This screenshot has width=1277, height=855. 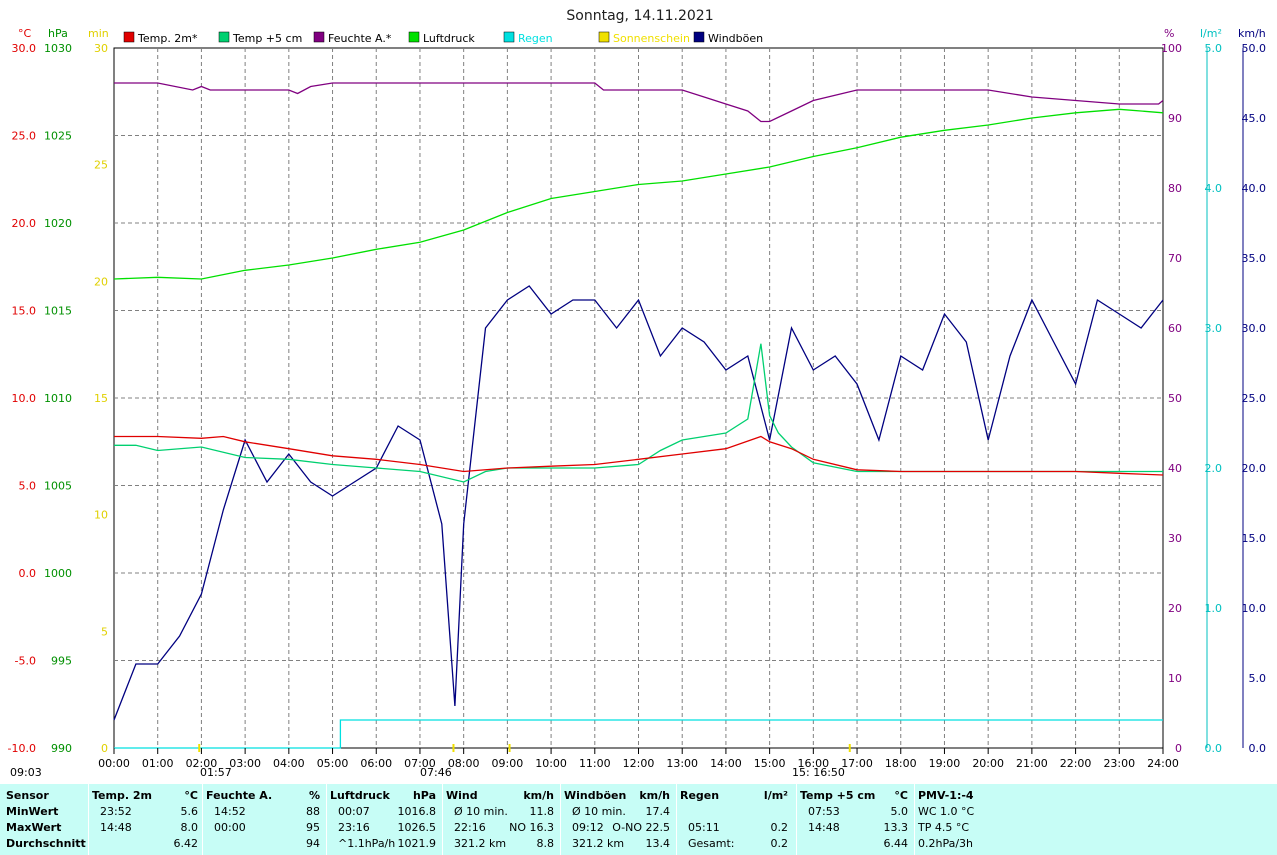 What do you see at coordinates (735, 38) in the screenshot?
I see `legend-label: Windböen` at bounding box center [735, 38].